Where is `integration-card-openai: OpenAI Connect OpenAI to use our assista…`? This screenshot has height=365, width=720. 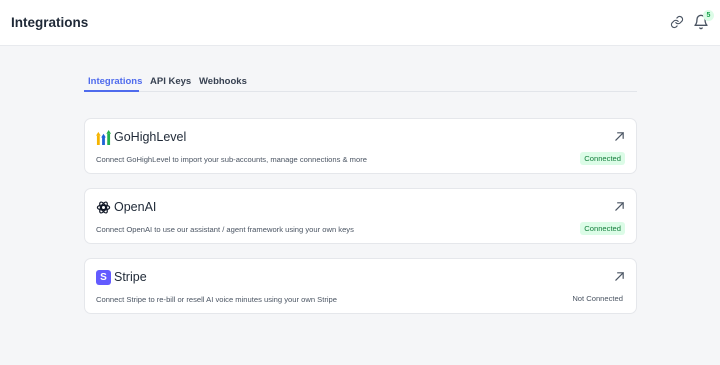 integration-card-openai: OpenAI Connect OpenAI to use our assista… is located at coordinates (360, 216).